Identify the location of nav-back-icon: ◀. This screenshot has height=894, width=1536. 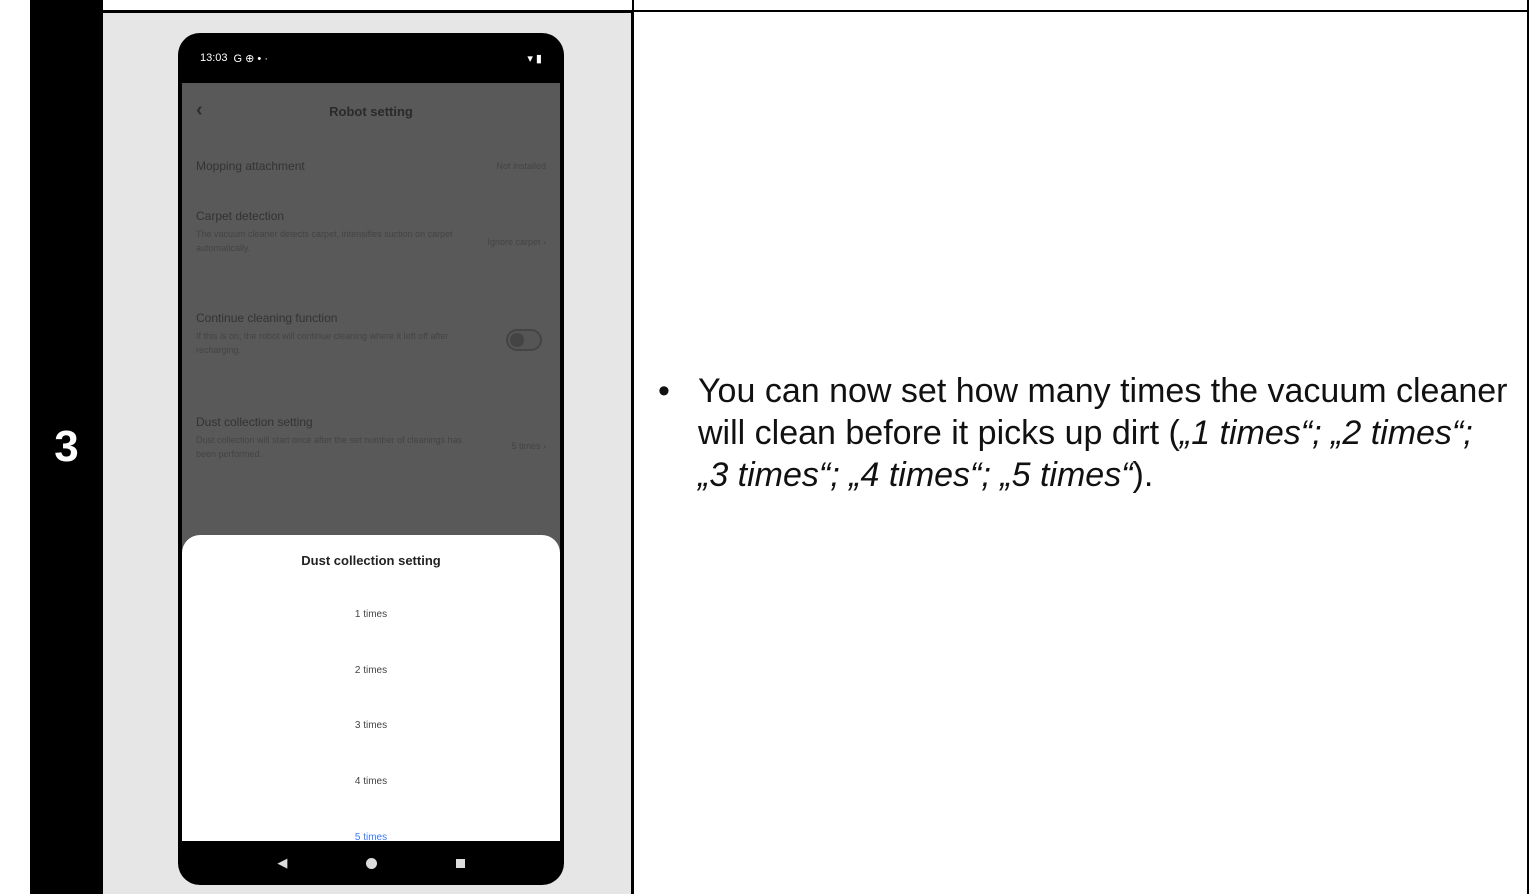
(282, 863).